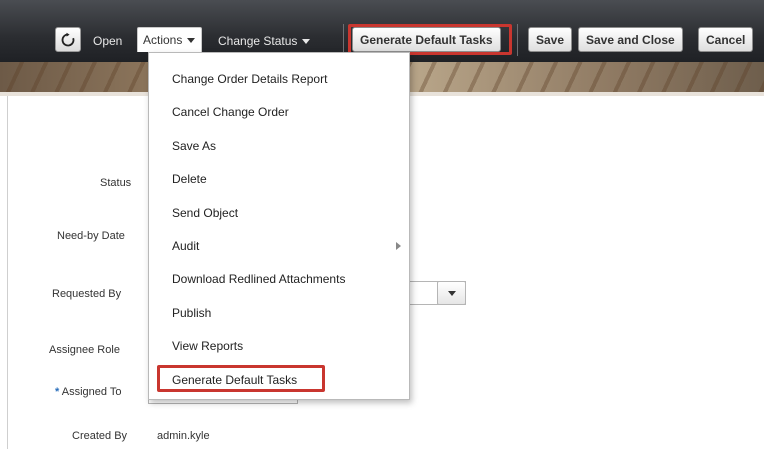  Describe the element at coordinates (279, 279) in the screenshot. I see `menu-item-download-redlined-attachments: Download Redlined Attachments` at that location.